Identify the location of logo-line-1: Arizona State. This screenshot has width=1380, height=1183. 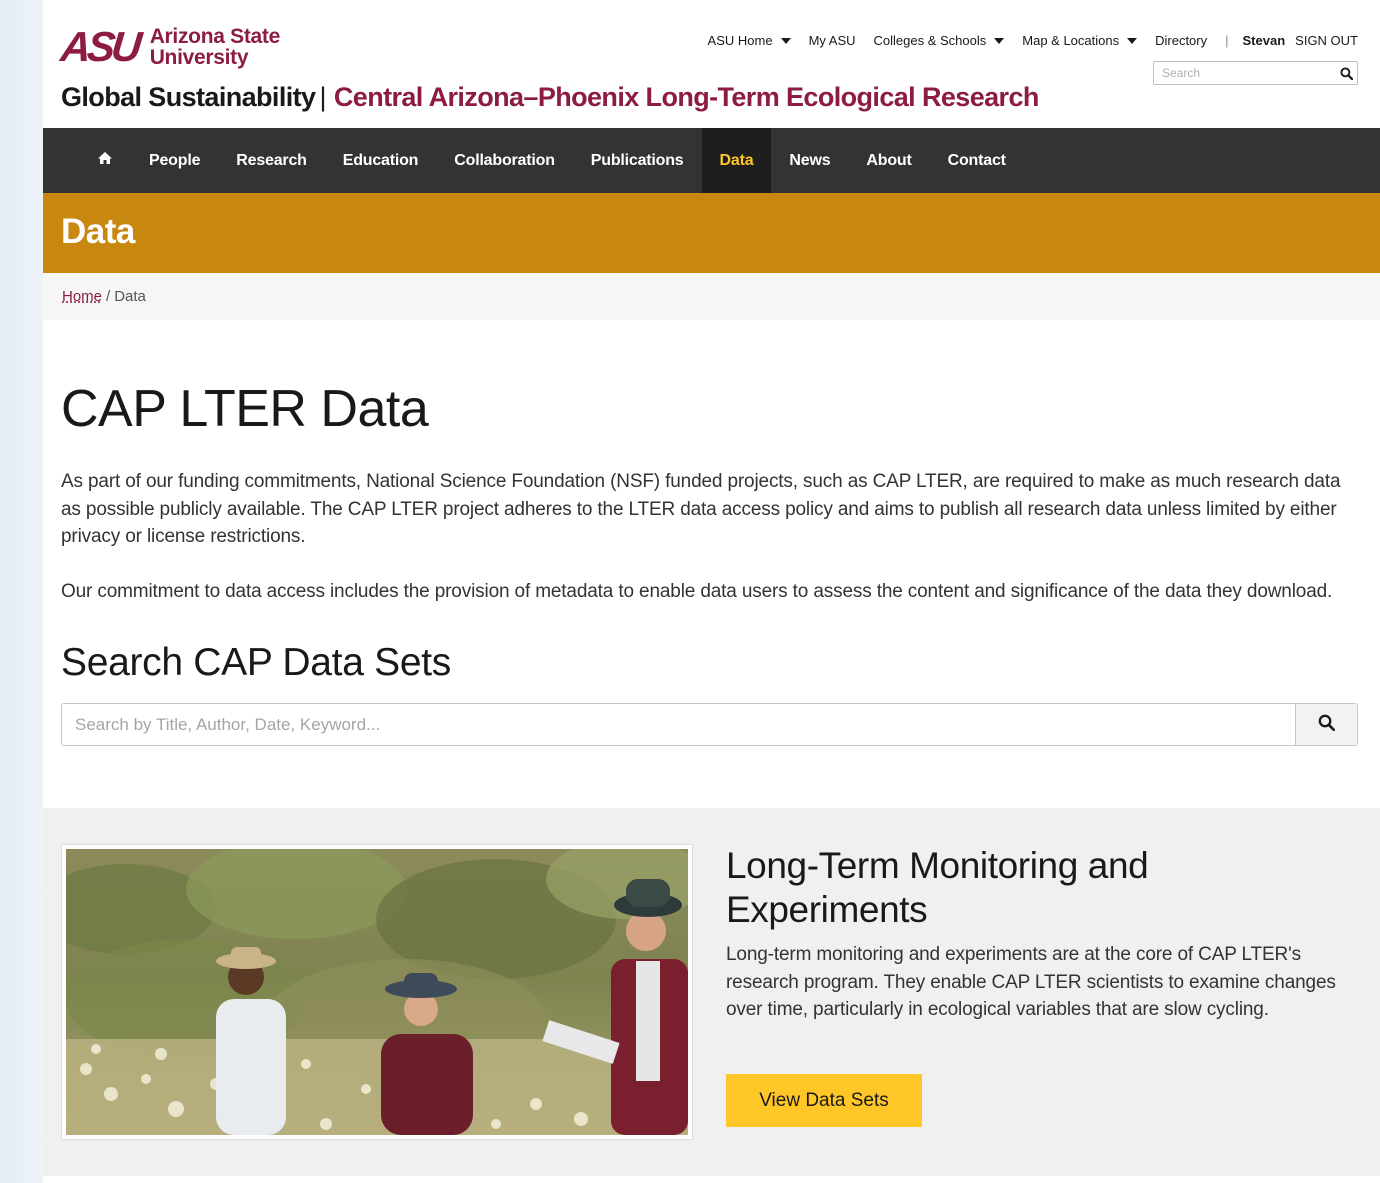
(215, 36).